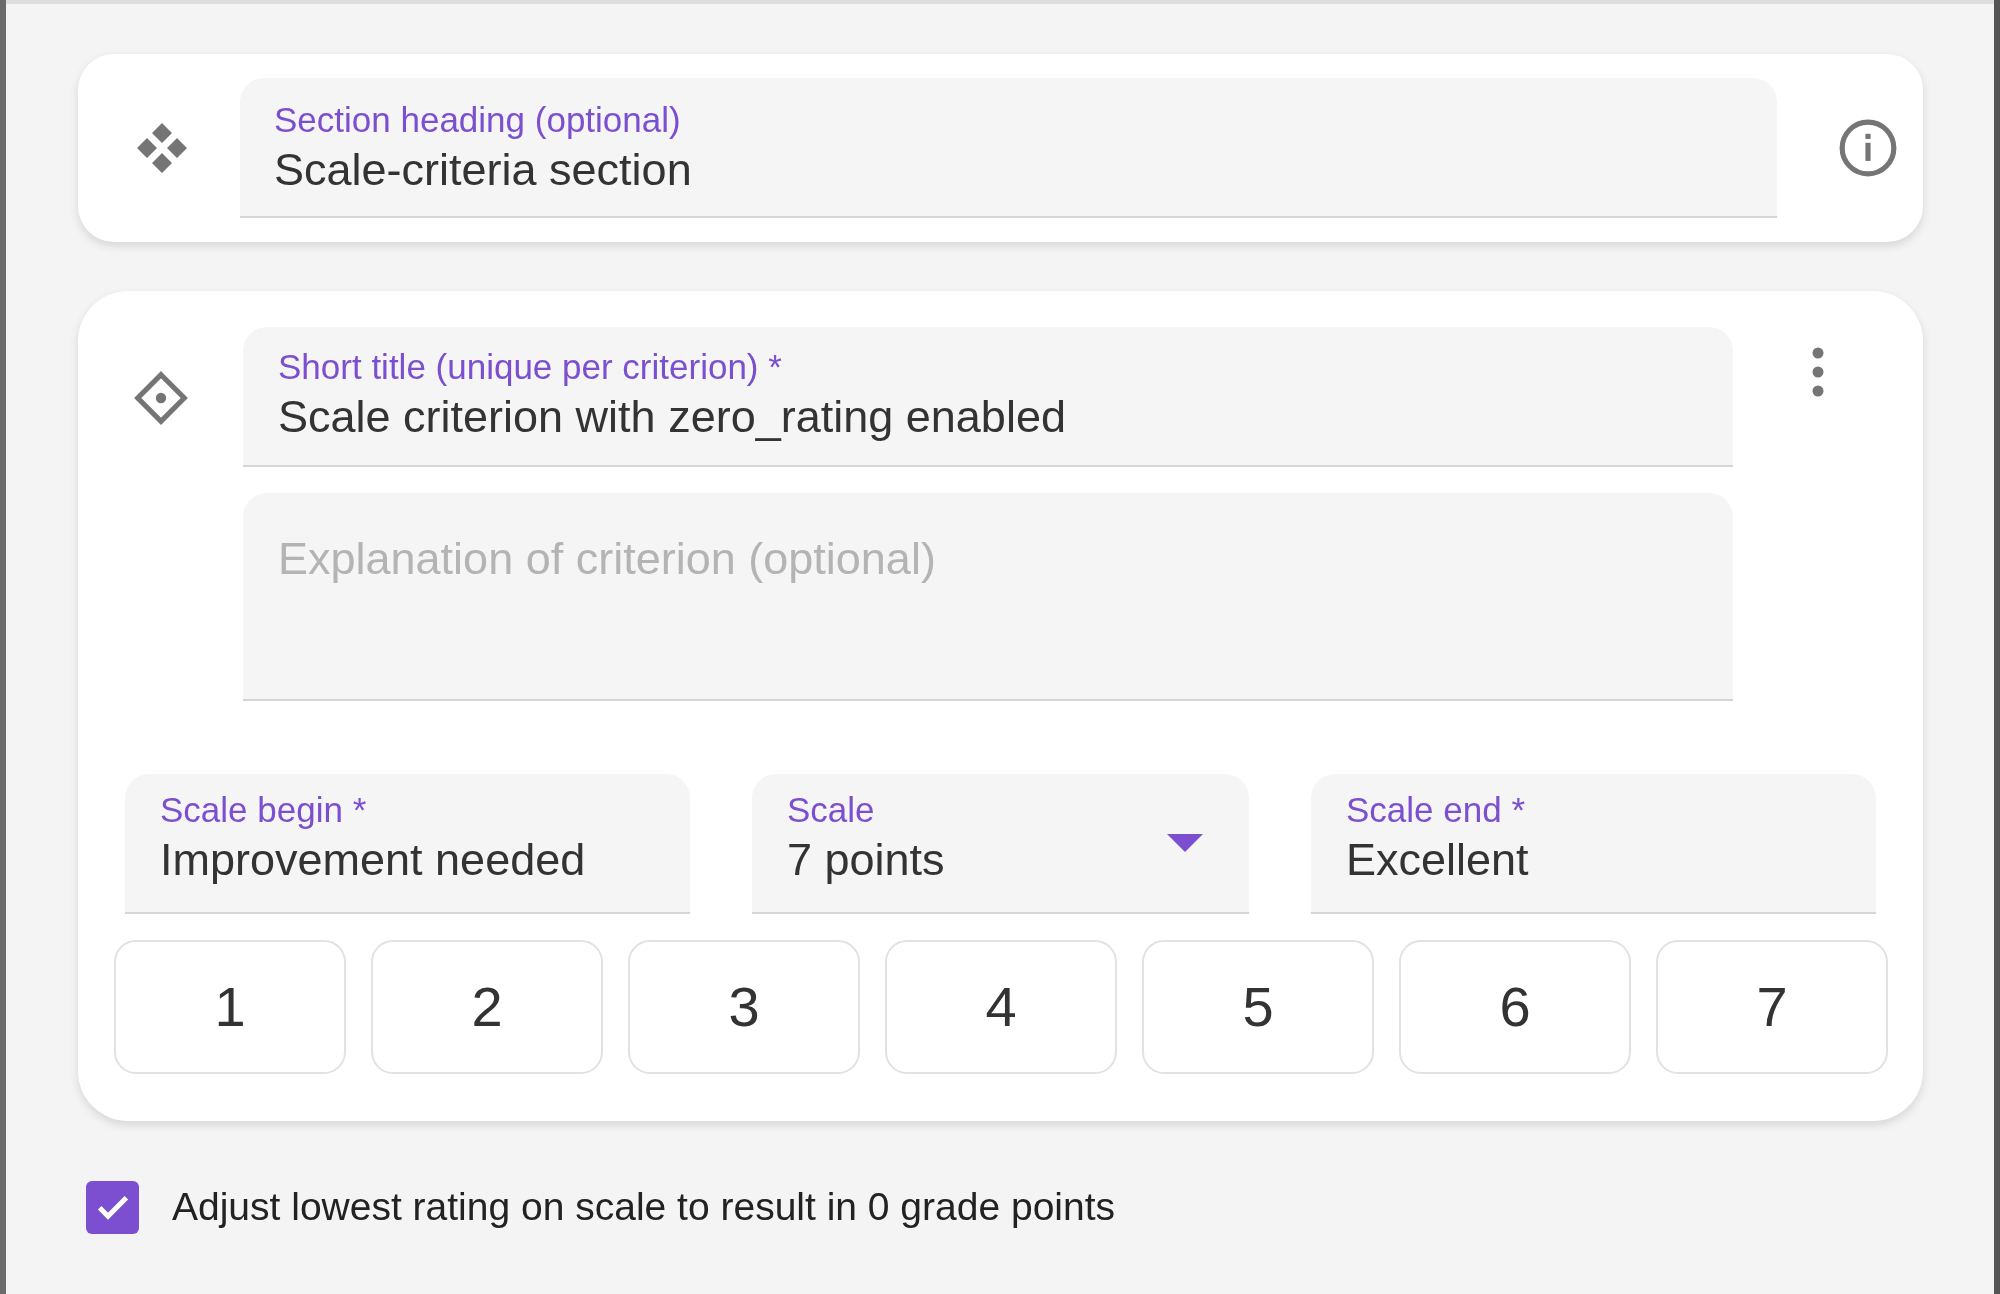 The width and height of the screenshot is (2000, 1294). I want to click on field-label: Scale, so click(831, 810).